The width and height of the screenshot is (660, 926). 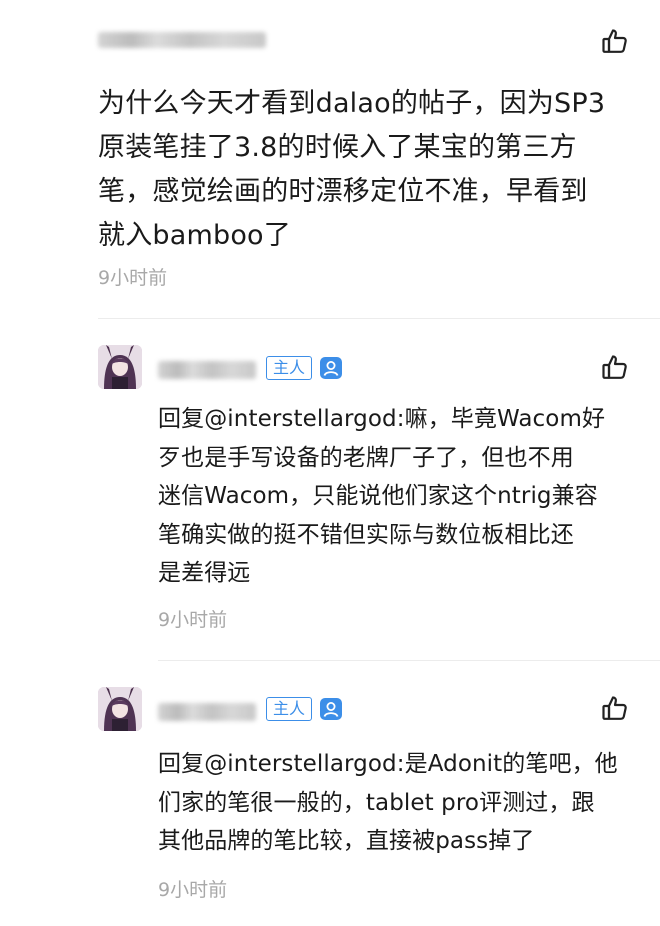 What do you see at coordinates (133, 278) in the screenshot?
I see `comment-time: 9小时前` at bounding box center [133, 278].